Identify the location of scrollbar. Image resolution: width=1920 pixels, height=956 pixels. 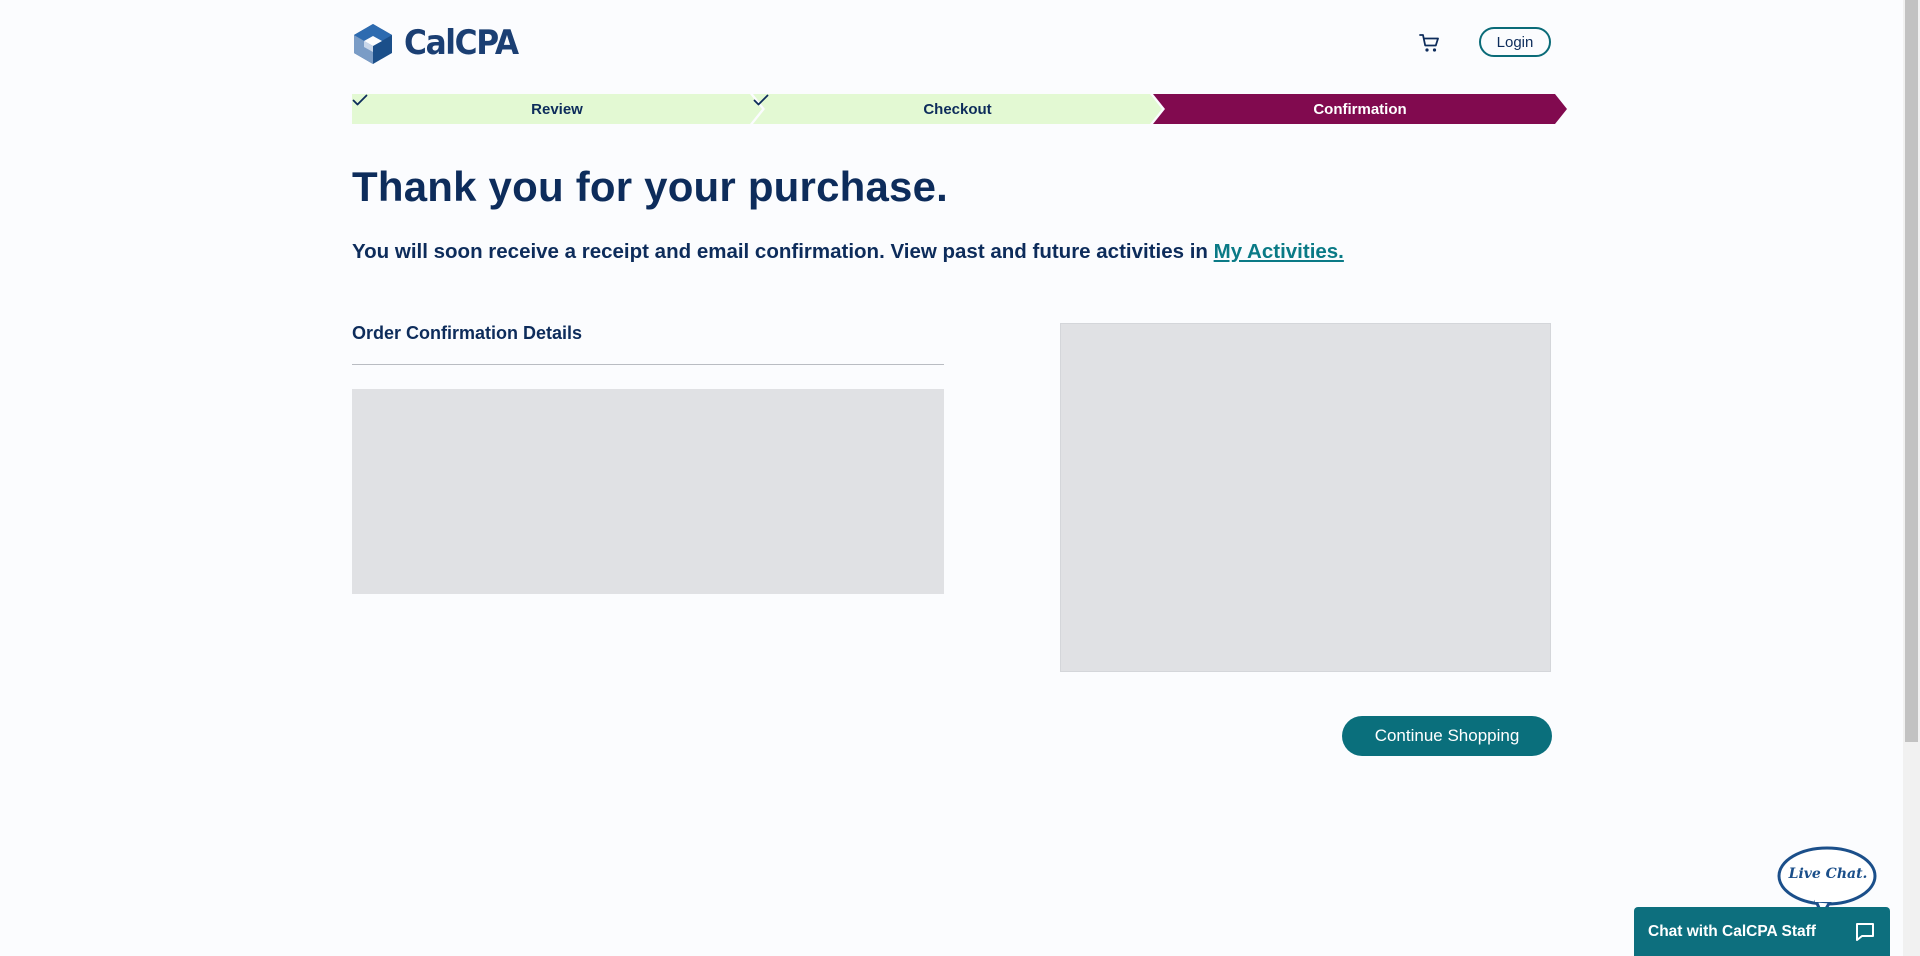
(1911, 478).